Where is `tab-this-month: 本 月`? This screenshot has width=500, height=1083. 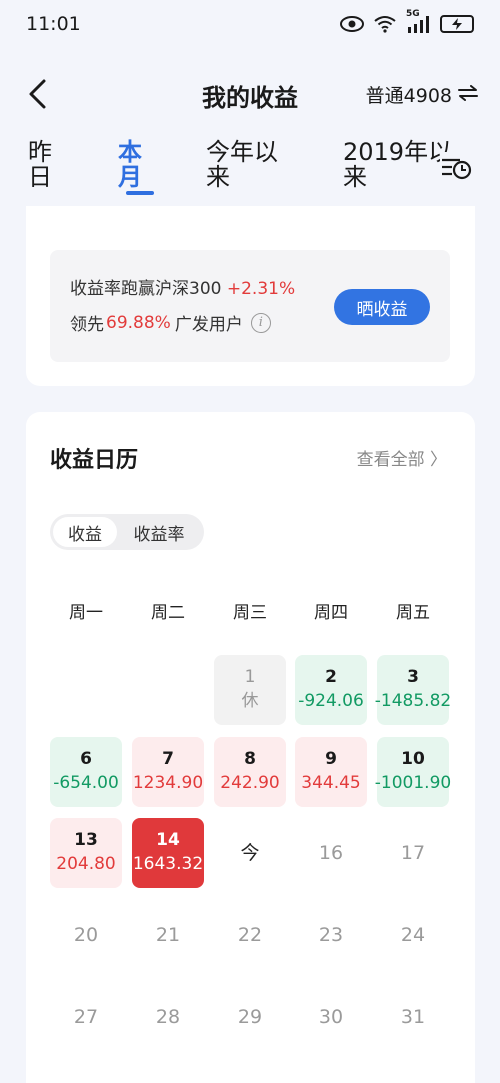
tab-this-month: 本 月 is located at coordinates (130, 165).